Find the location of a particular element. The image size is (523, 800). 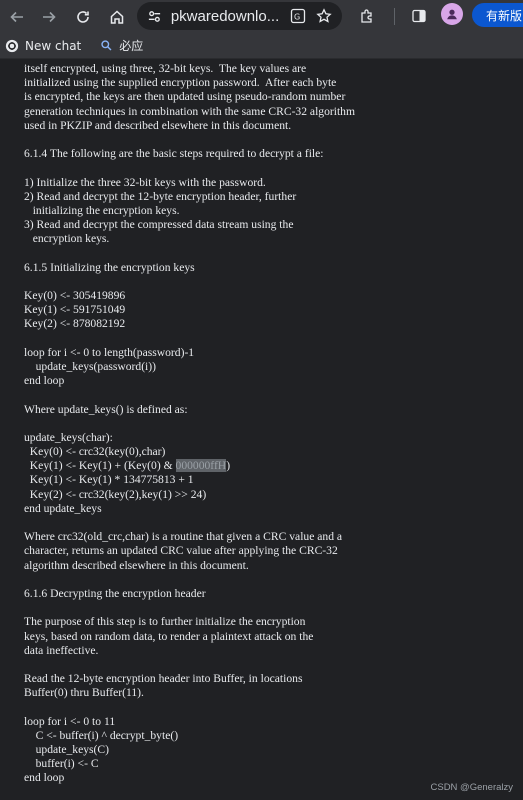

home-button is located at coordinates (117, 17).